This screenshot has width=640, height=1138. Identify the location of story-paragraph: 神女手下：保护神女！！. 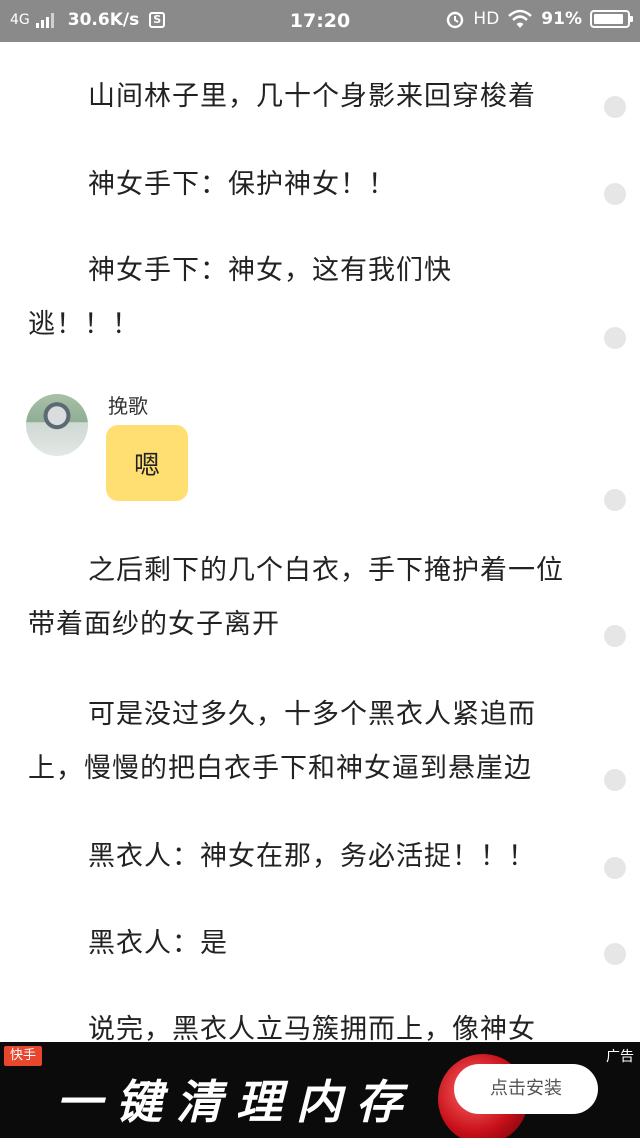
(242, 184).